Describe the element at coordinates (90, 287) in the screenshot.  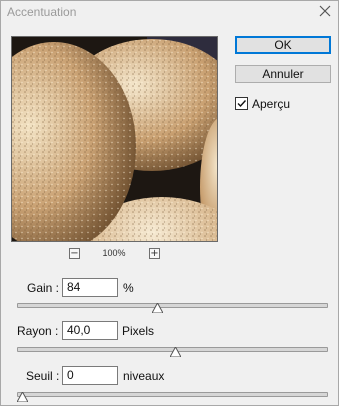
I see `gain-input: 84` at that location.